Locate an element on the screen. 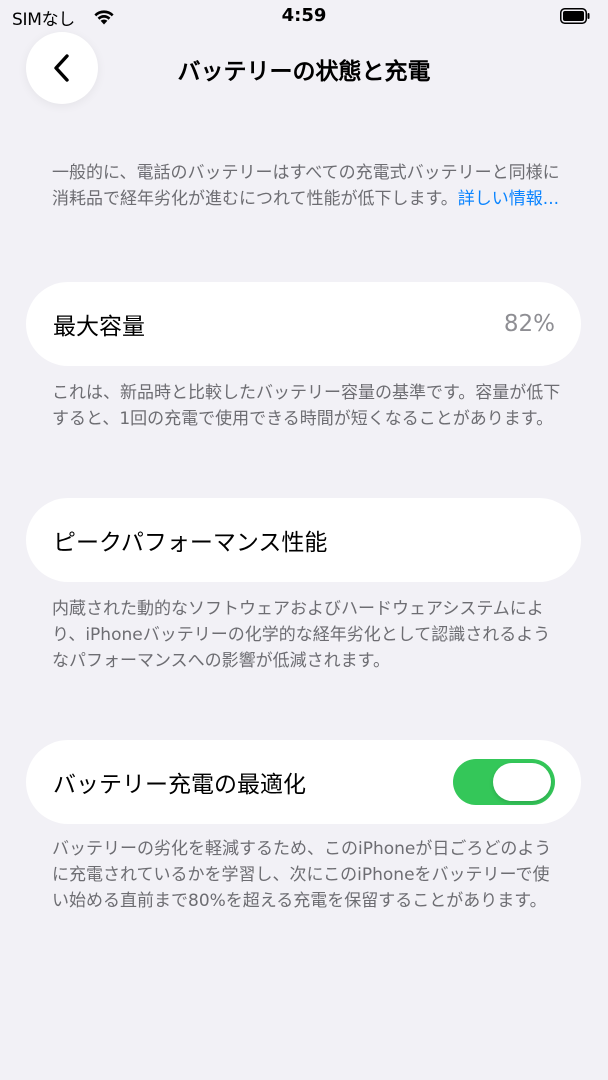 The height and width of the screenshot is (1080, 608). peak-performance-label: ピークパフォーマンス性能 is located at coordinates (190, 543).